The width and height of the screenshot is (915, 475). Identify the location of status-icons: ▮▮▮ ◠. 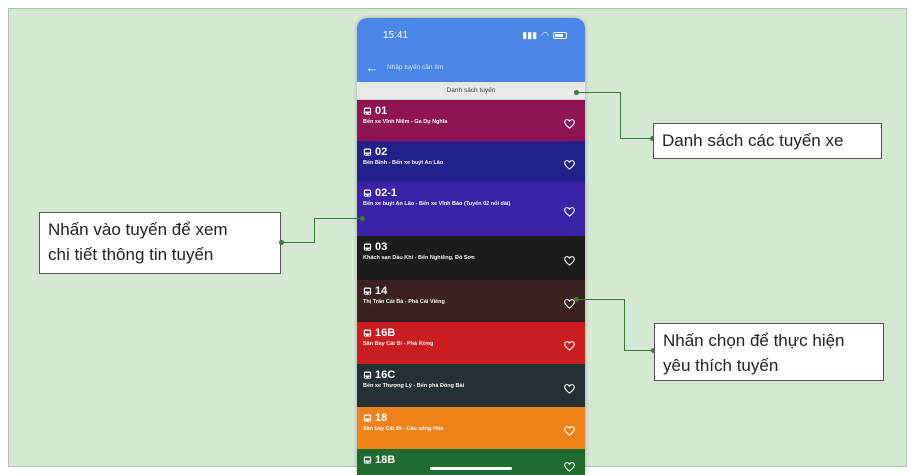
(544, 35).